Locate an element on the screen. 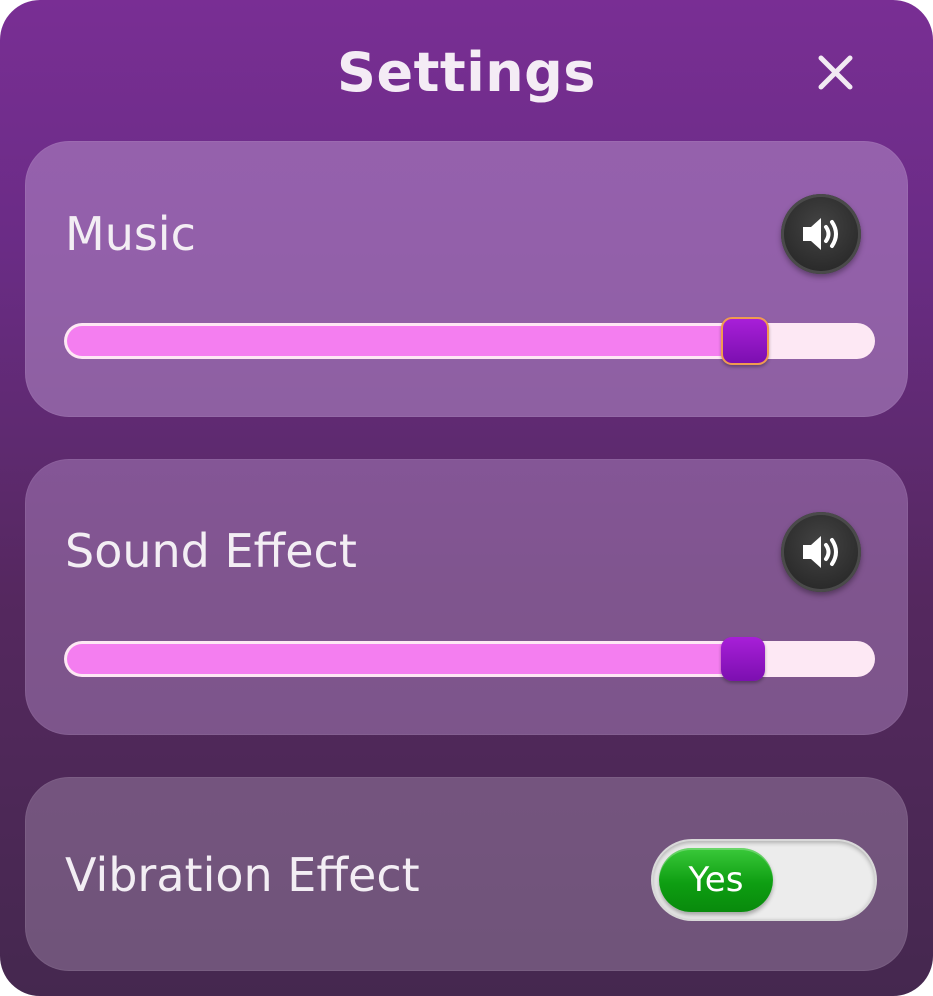  sound-effect-mute-button is located at coordinates (821, 552).